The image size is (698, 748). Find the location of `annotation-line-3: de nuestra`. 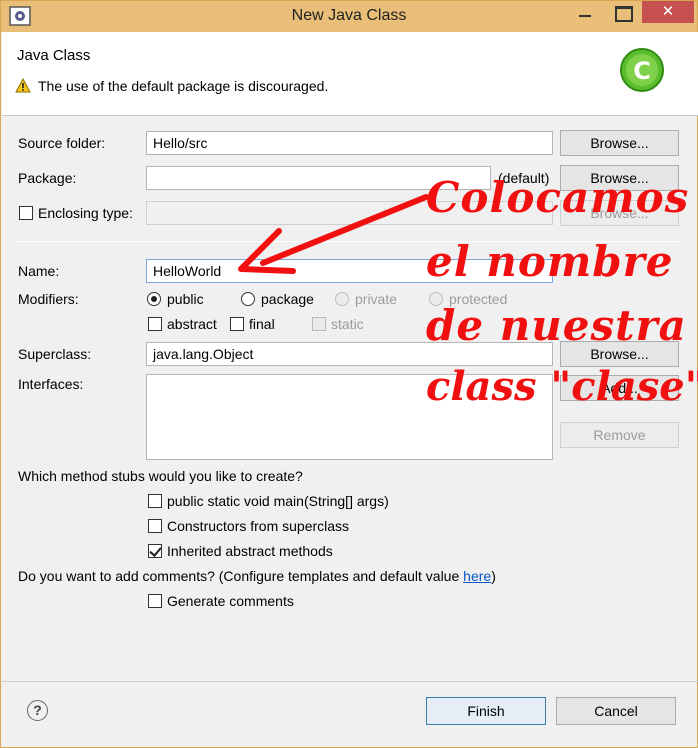

annotation-line-3: de nuestra is located at coordinates (556, 325).